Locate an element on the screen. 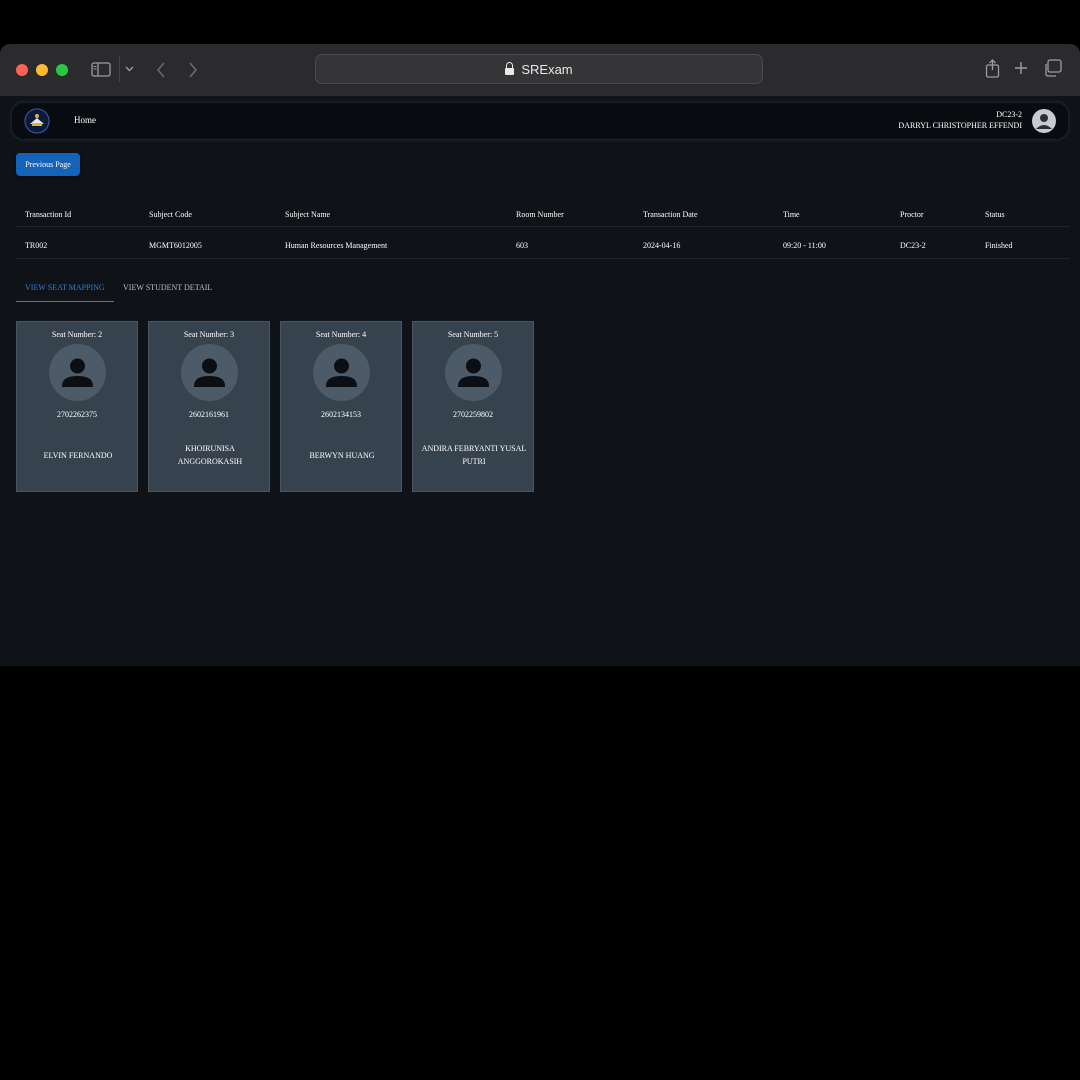 Image resolution: width=1080 pixels, height=1080 pixels. header-transaction-date: Transaction Date is located at coordinates (670, 214).